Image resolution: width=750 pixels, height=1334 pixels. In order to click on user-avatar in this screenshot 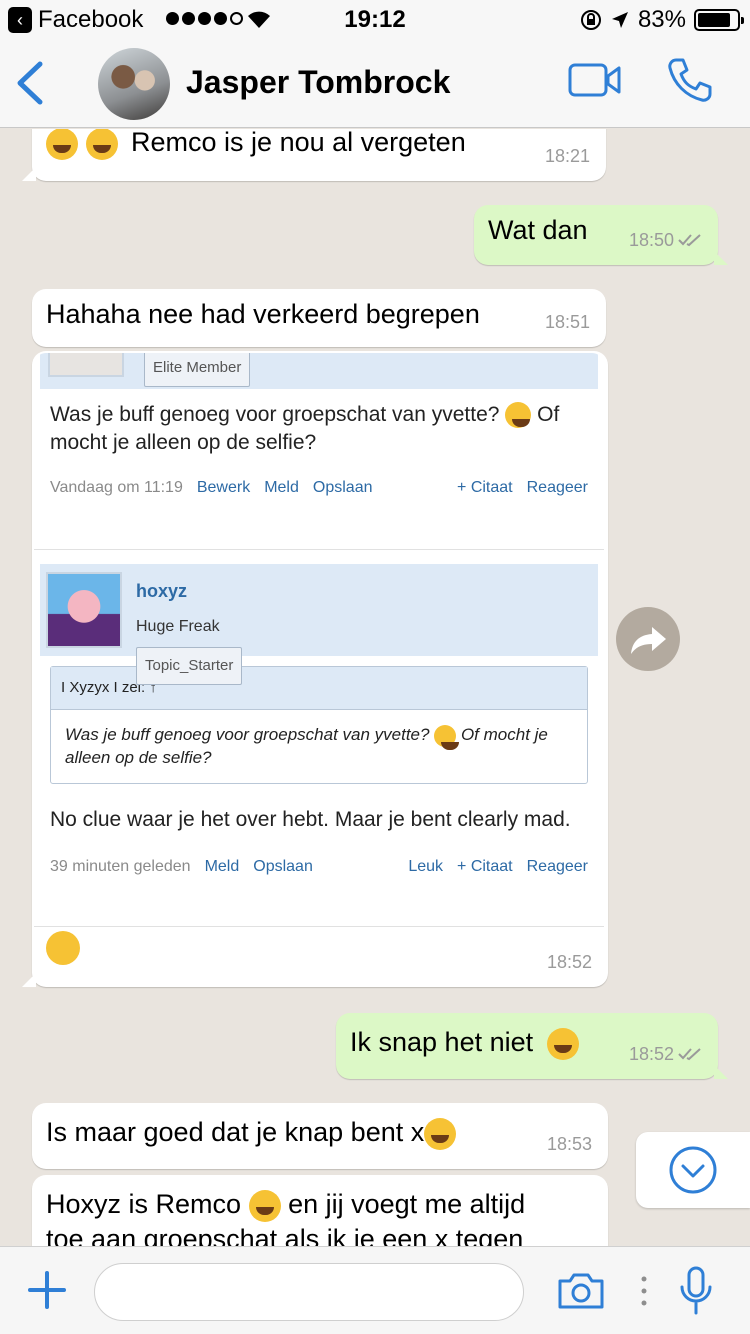, I will do `click(84, 610)`.